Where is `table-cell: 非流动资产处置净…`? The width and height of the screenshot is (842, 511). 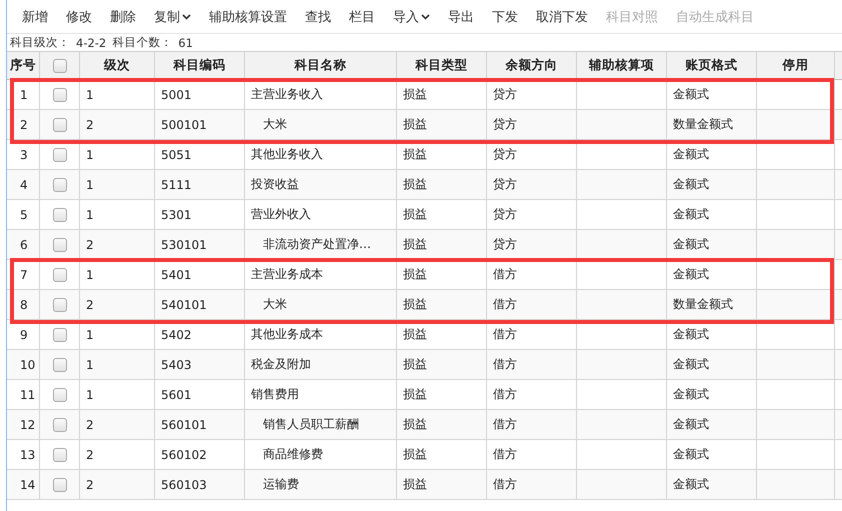
table-cell: 非流动资产处置净… is located at coordinates (321, 244).